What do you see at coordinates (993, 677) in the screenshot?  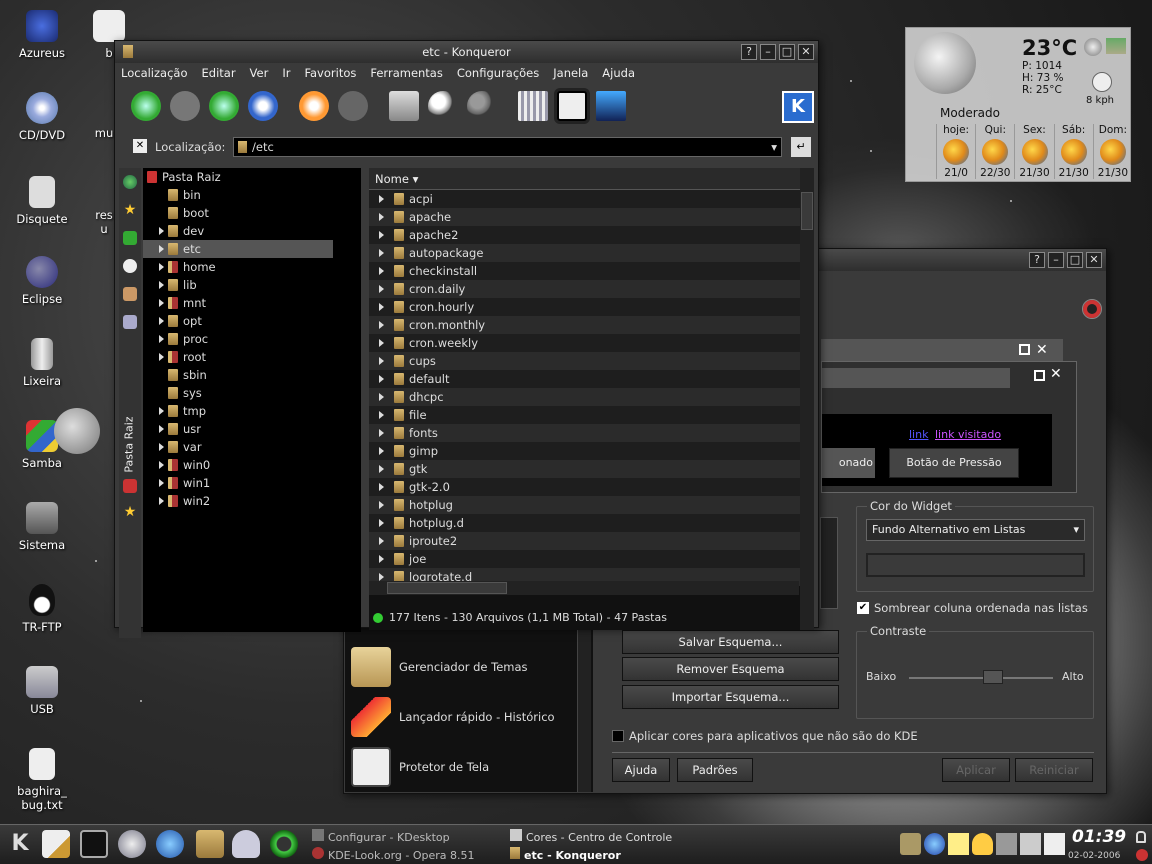 I see `contrast-slider-thumb` at bounding box center [993, 677].